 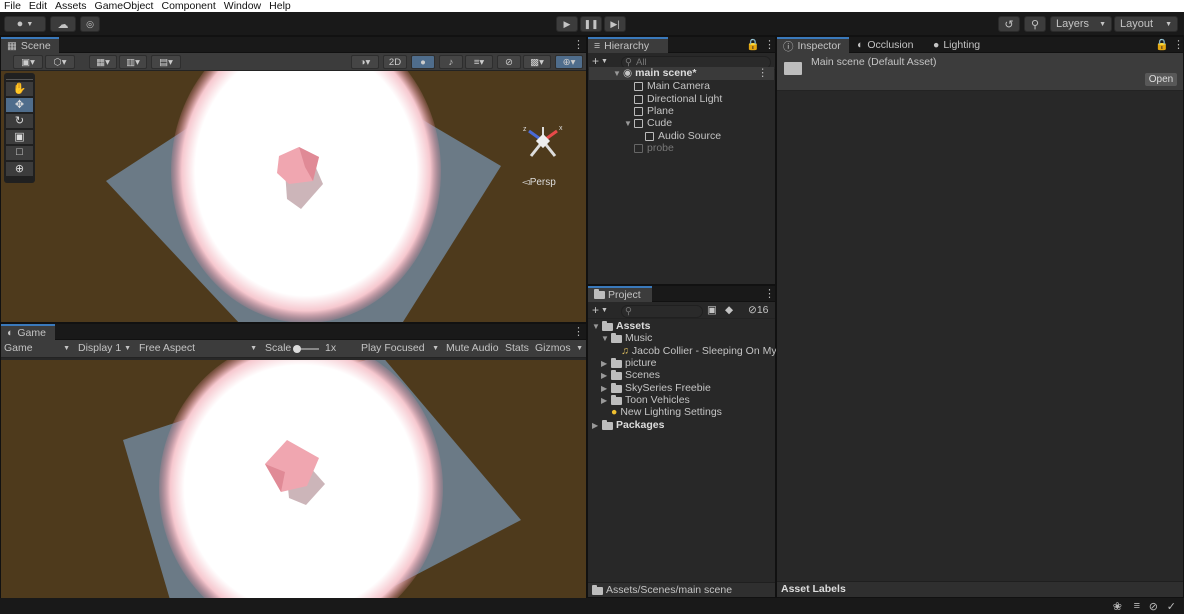 I want to click on pause-button: ❚❚, so click(x=591, y=24).